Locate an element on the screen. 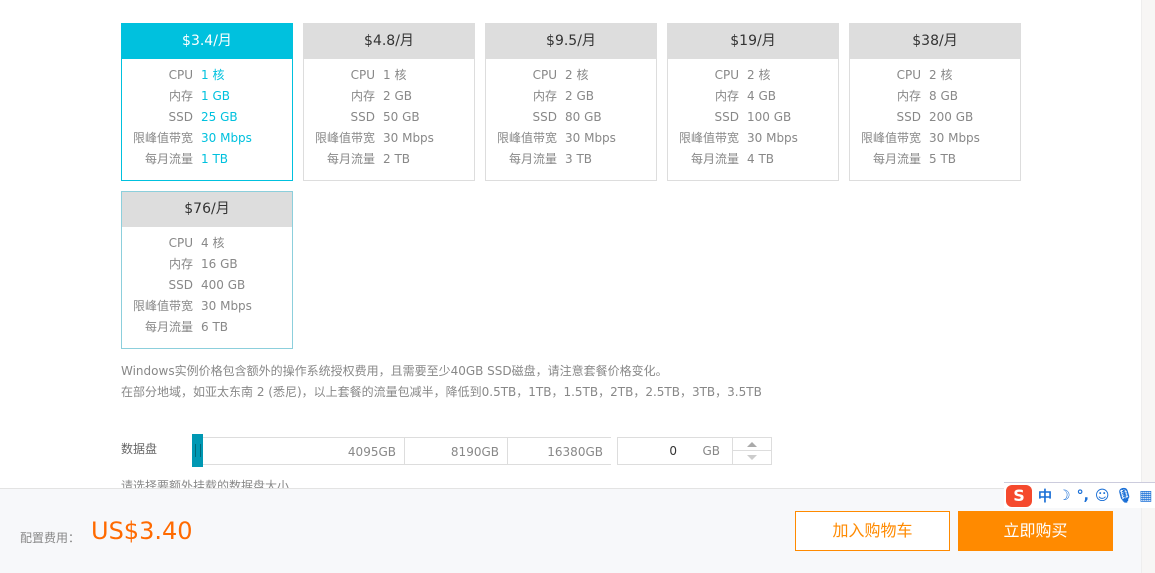  plan-price: $19/月 is located at coordinates (753, 41).